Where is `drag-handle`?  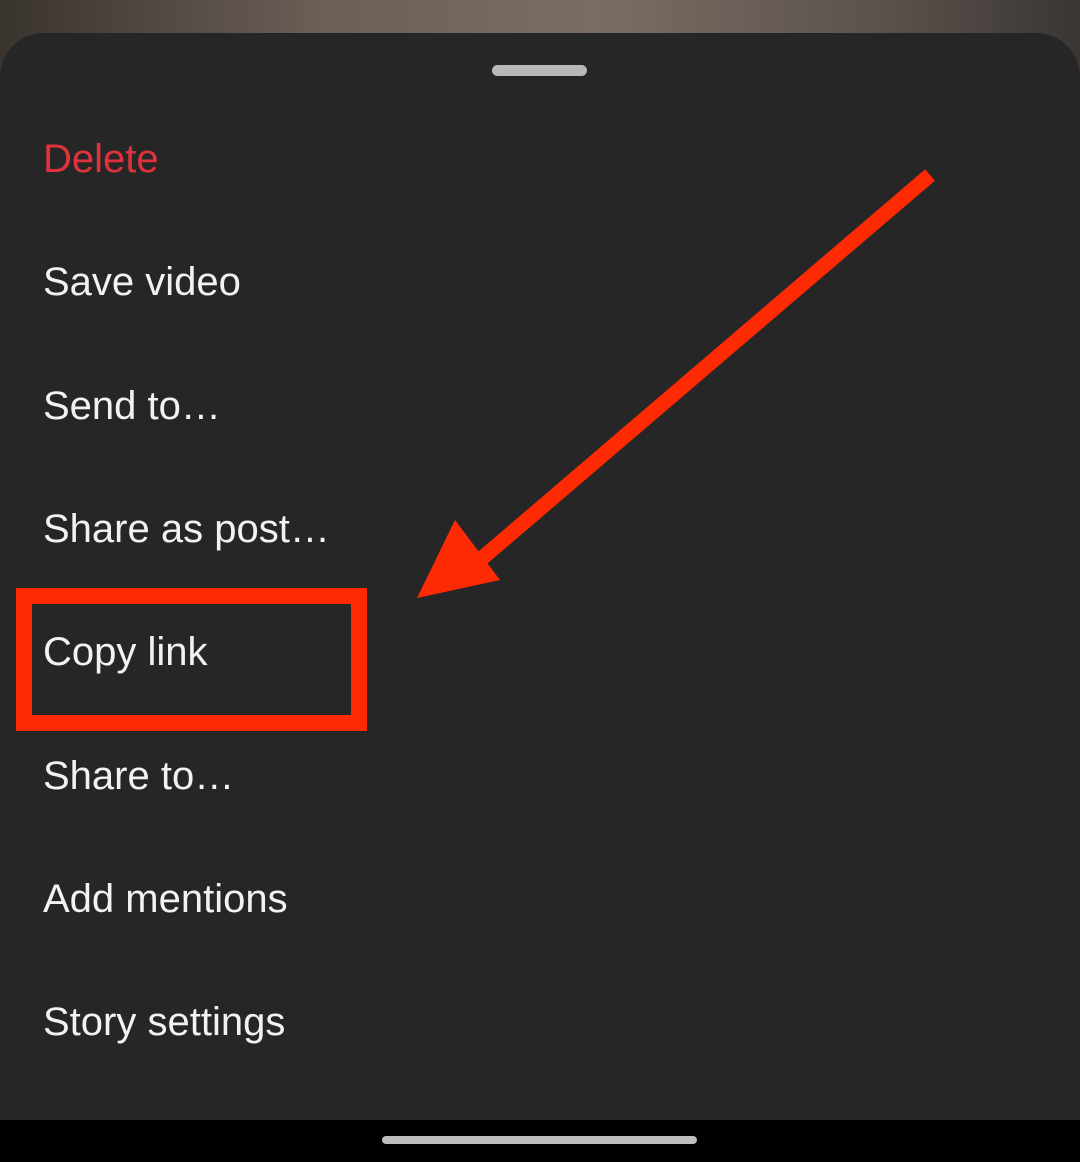
drag-handle is located at coordinates (539, 70).